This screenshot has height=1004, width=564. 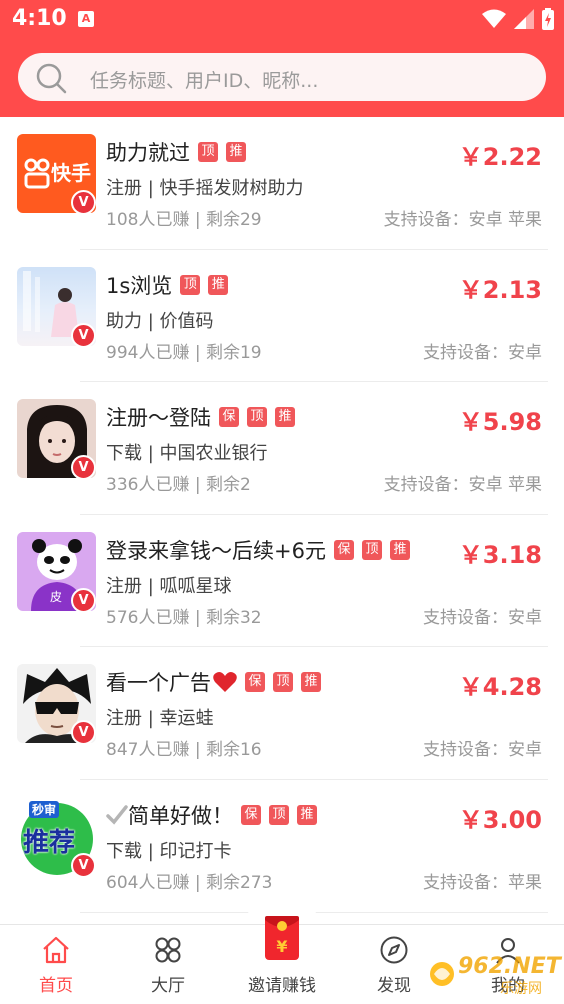 I want to click on nav-hall: 大厅, so click(x=168, y=964).